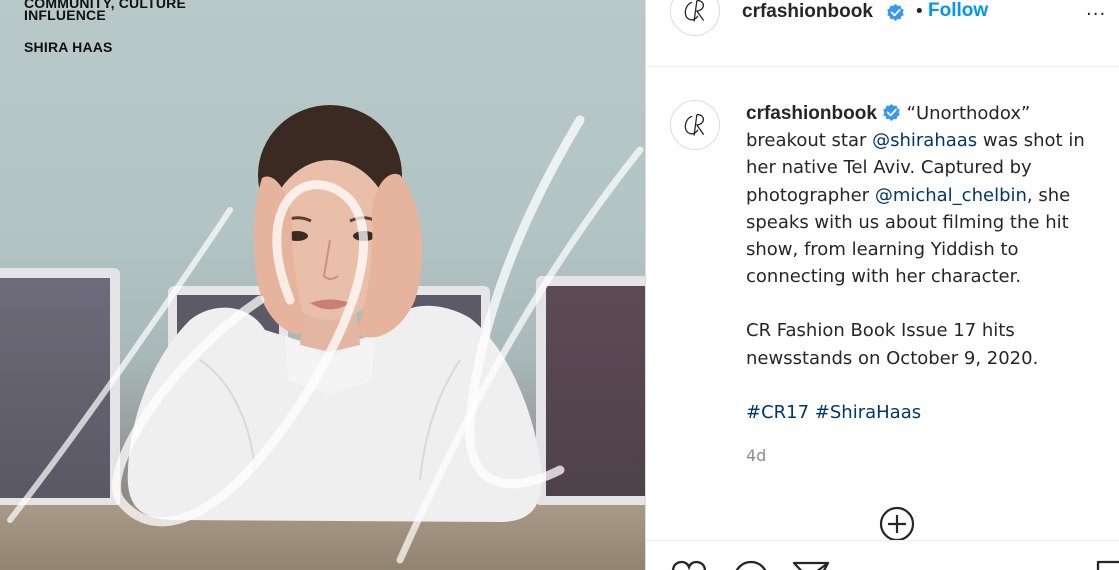 The image size is (1119, 570). Describe the element at coordinates (807, 12) in the screenshot. I see `header-username: crfashionbook` at that location.